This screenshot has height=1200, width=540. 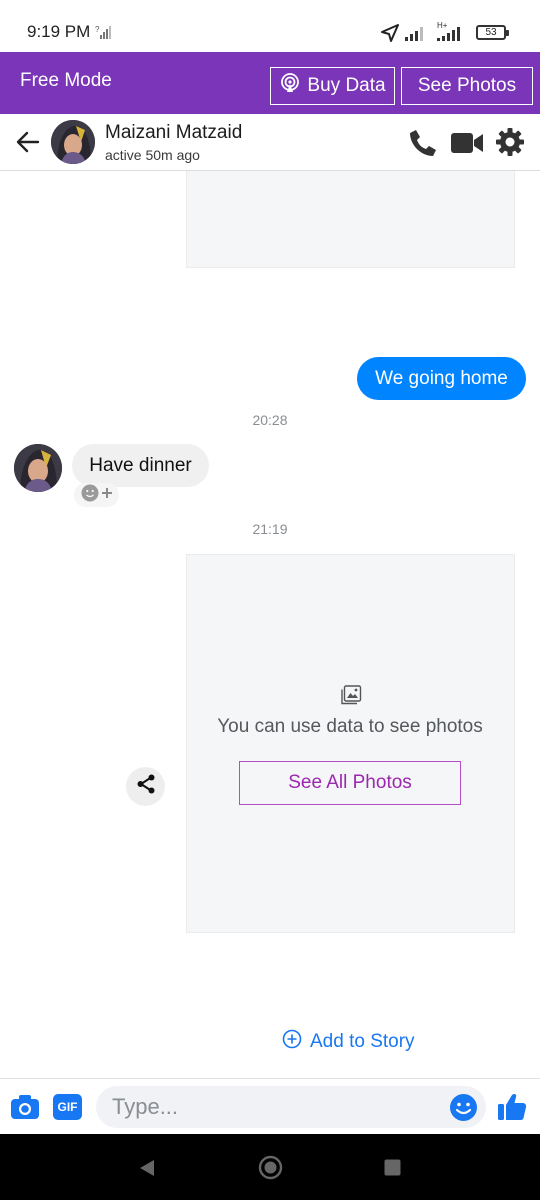 I want to click on phone-icon, so click(x=423, y=145).